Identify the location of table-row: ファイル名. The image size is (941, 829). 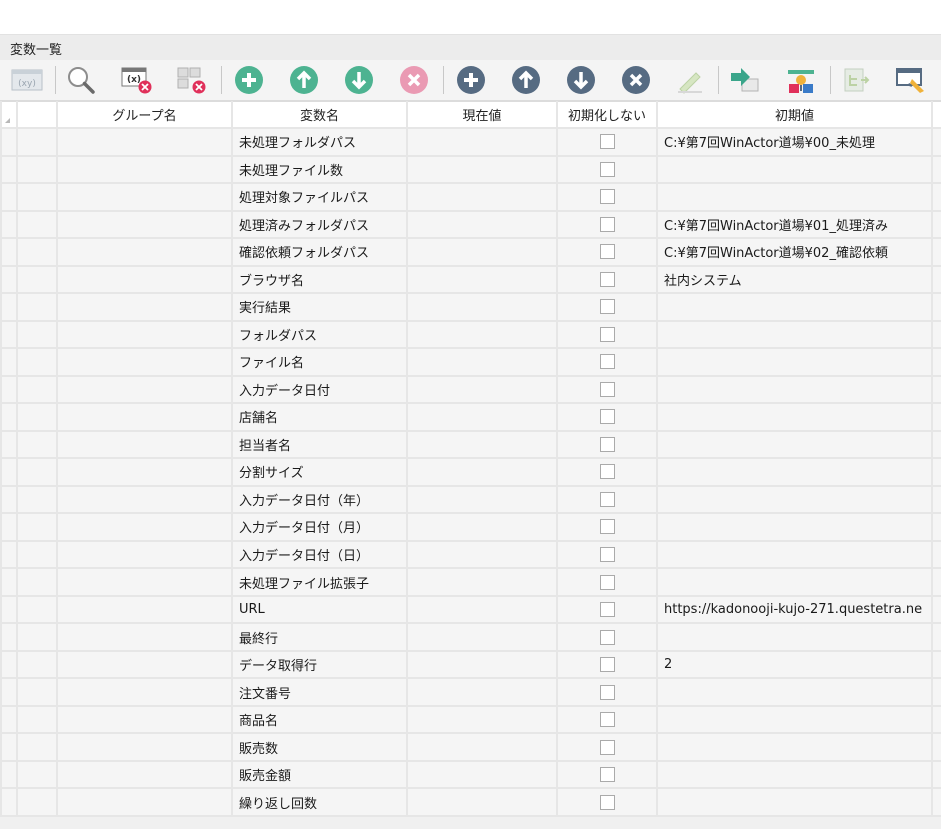
(470, 362).